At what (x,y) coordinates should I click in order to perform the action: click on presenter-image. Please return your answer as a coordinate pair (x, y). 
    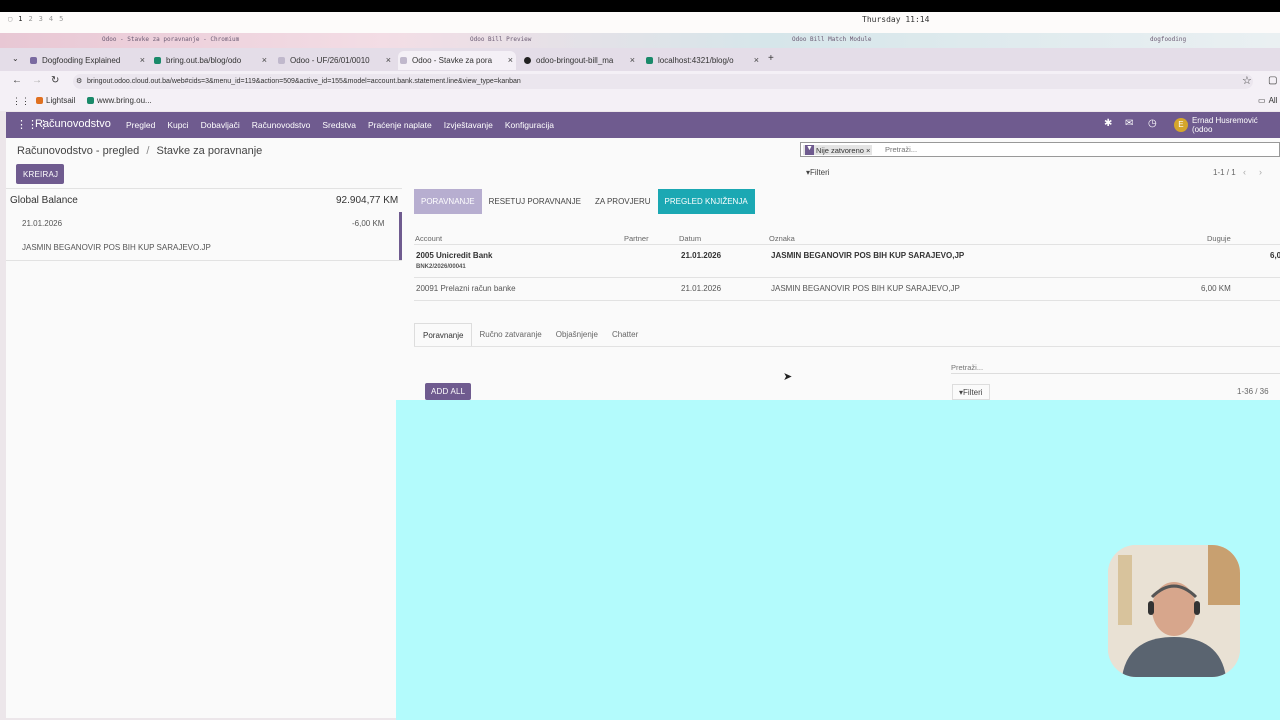
    Looking at the image, I should click on (1174, 611).